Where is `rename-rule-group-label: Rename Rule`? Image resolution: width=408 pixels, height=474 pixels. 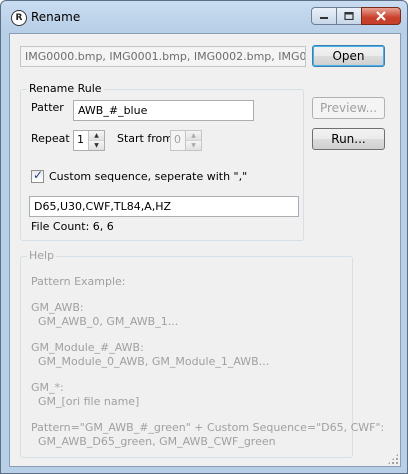
rename-rule-group-label: Rename Rule is located at coordinates (65, 88).